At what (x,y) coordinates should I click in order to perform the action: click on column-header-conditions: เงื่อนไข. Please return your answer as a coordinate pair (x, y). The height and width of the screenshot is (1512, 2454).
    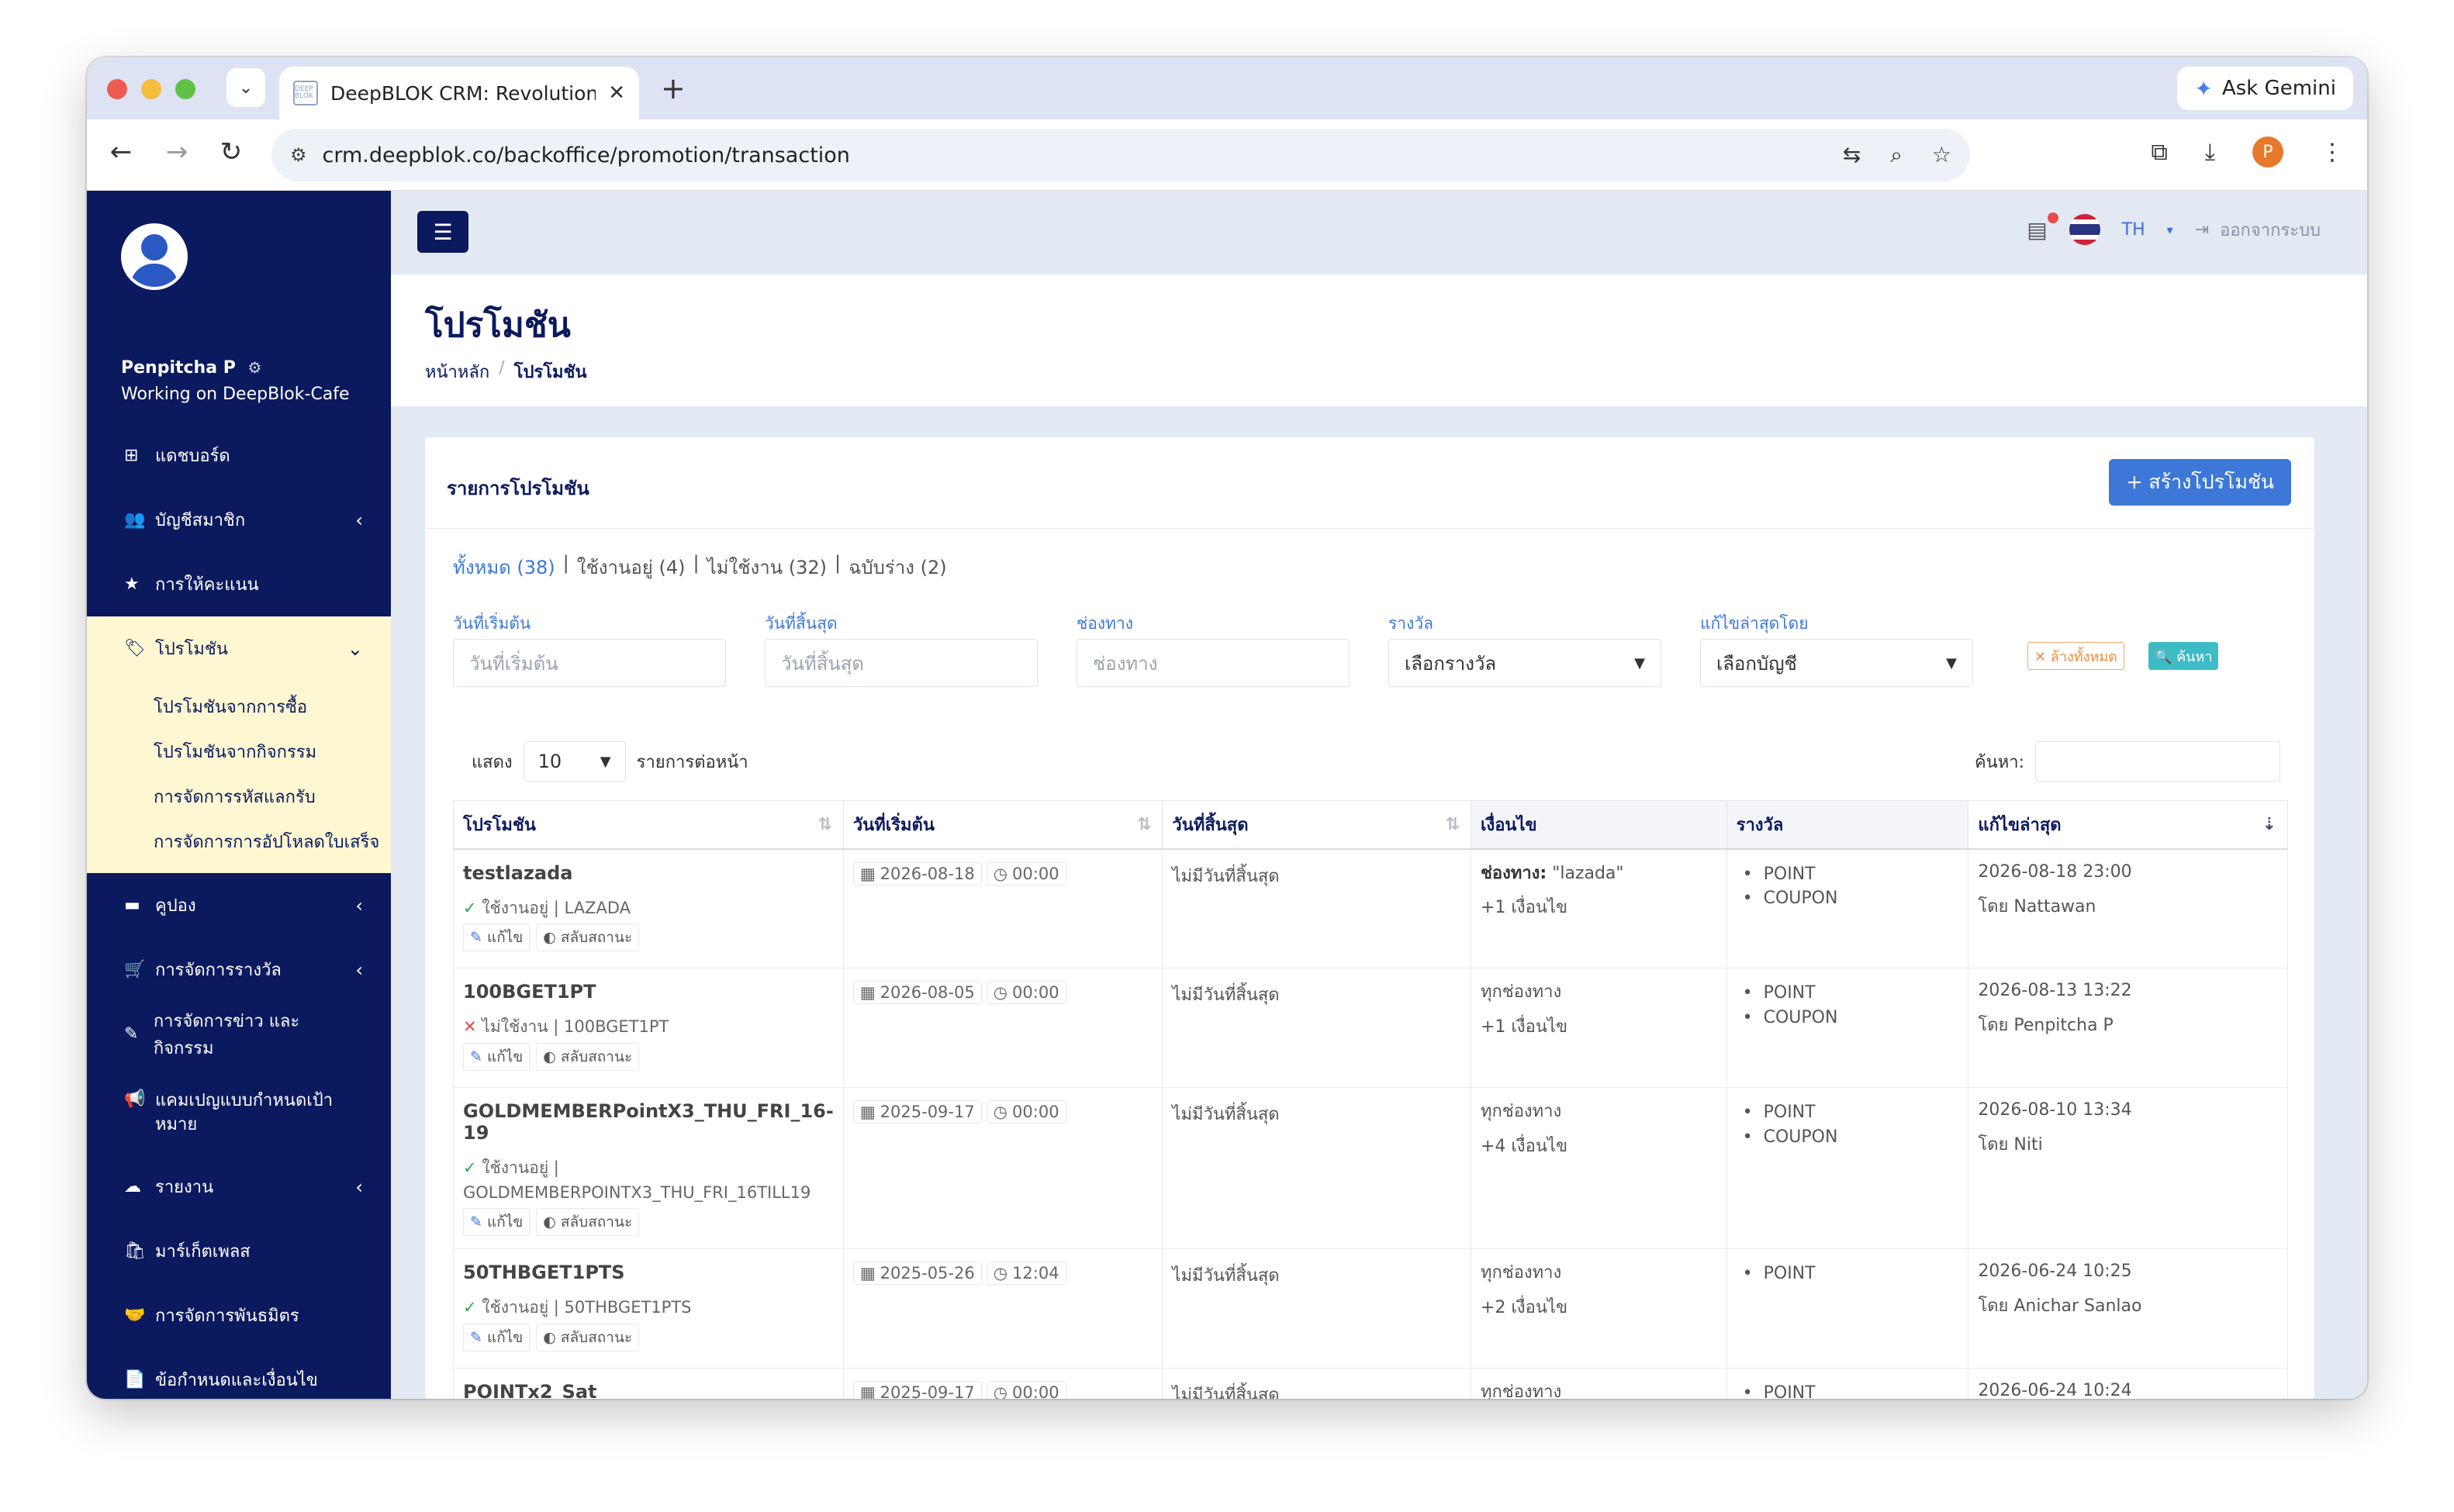
    Looking at the image, I should click on (1598, 825).